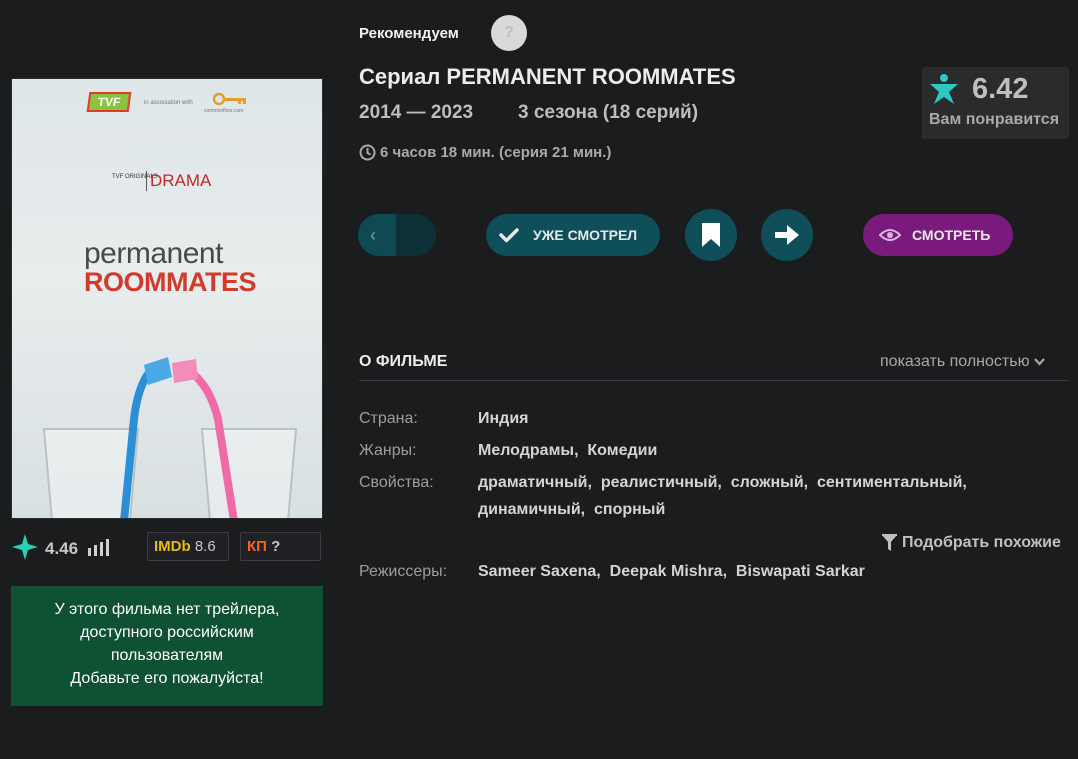 The image size is (1078, 759). Describe the element at coordinates (509, 33) in the screenshot. I see `help-icon: ?` at that location.